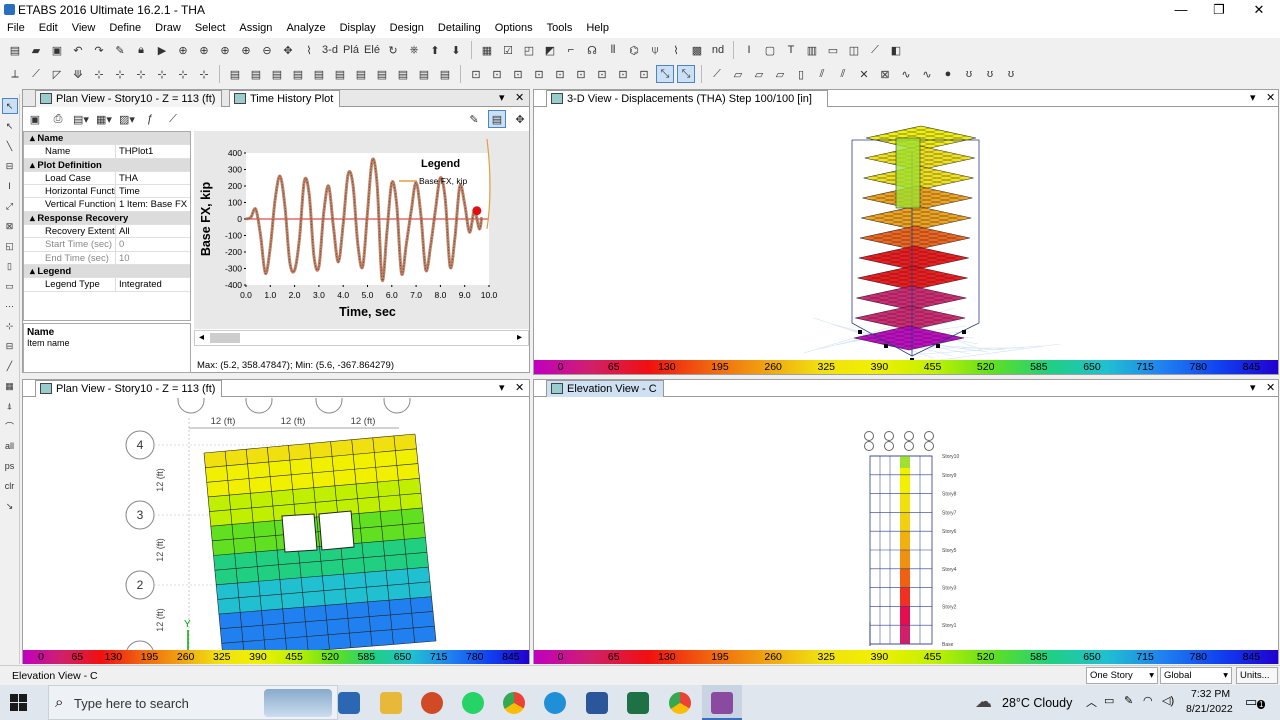  What do you see at coordinates (518, 74) in the screenshot?
I see `snap-mid-icon: ⊡` at bounding box center [518, 74].